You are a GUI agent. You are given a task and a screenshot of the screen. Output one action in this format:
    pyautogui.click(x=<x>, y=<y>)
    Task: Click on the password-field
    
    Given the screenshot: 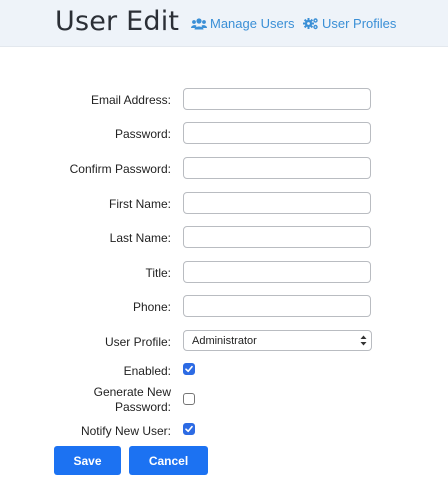 What is the action you would take?
    pyautogui.click(x=277, y=133)
    